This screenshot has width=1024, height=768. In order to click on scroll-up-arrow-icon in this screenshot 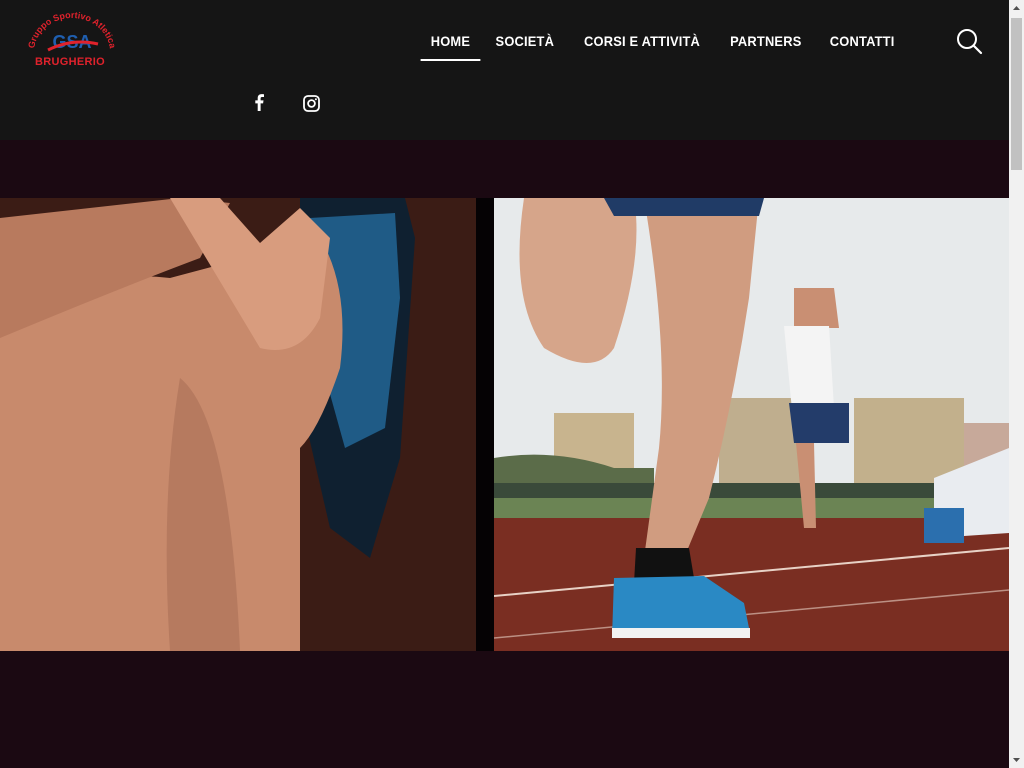, I will do `click(1016, 8)`.